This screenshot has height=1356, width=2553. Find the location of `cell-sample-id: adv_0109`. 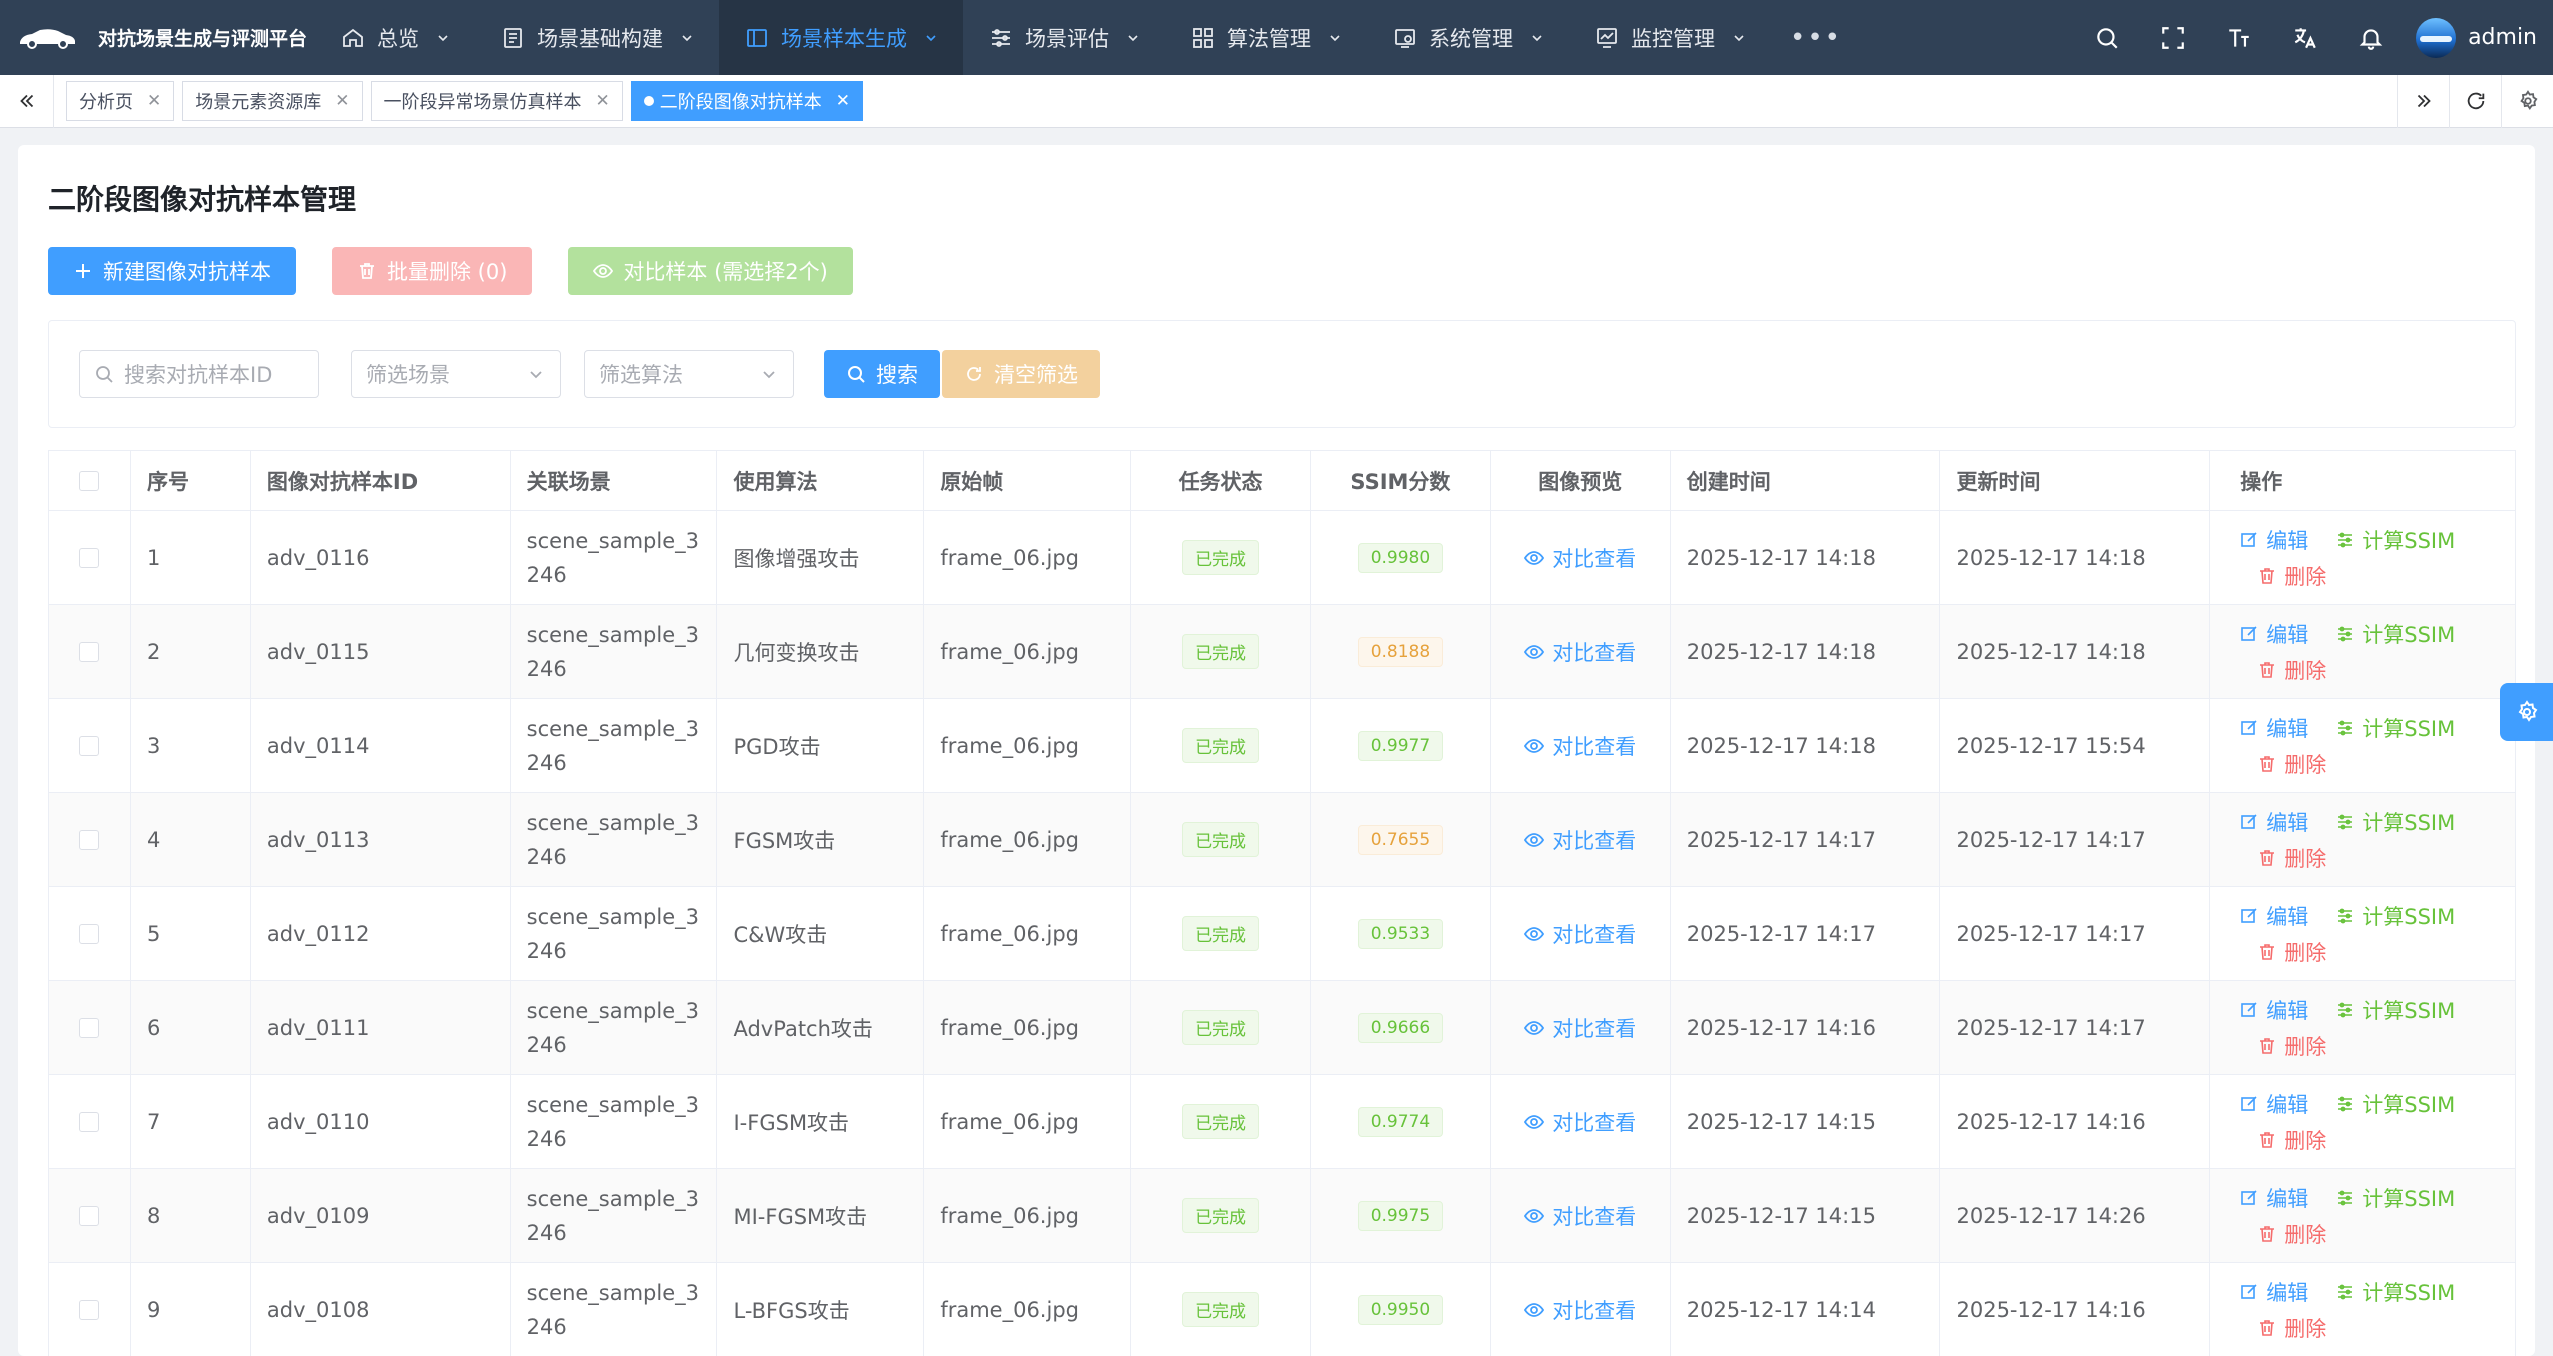

cell-sample-id: adv_0109 is located at coordinates (381, 1215).